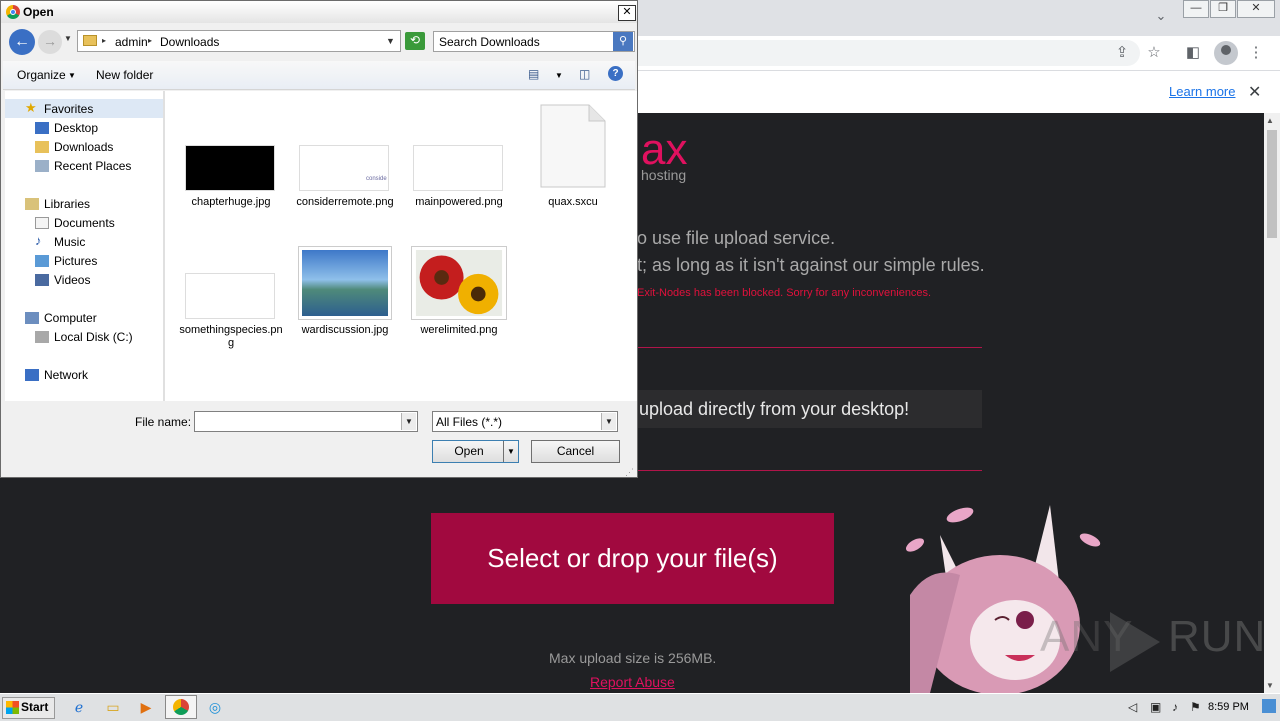 Image resolution: width=1280 pixels, height=721 pixels. I want to click on help-icon: ?, so click(615, 73).